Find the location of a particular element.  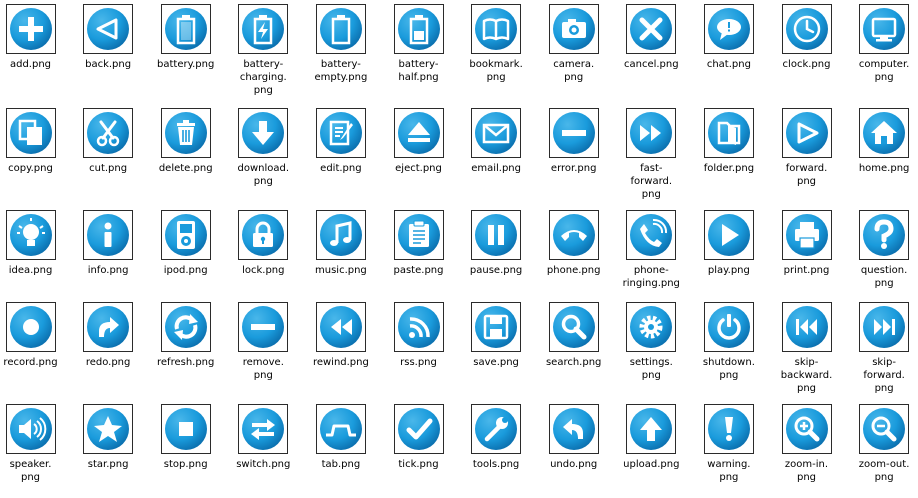

add-icon is located at coordinates (30, 29).